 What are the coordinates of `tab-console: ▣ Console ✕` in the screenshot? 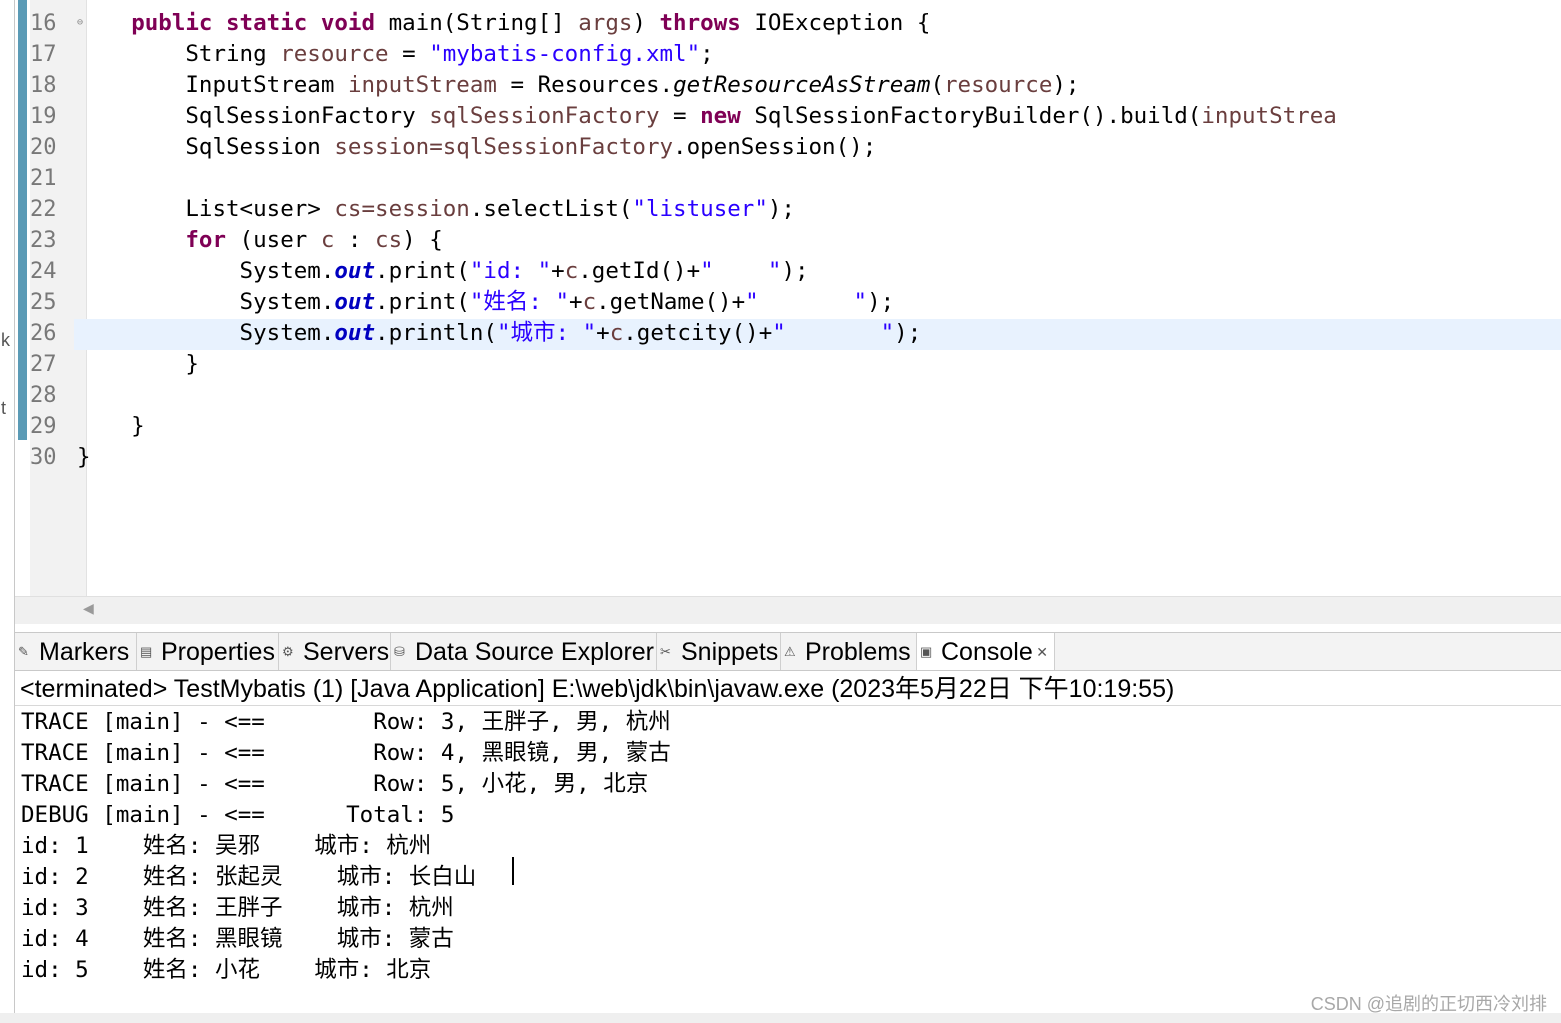 It's located at (986, 651).